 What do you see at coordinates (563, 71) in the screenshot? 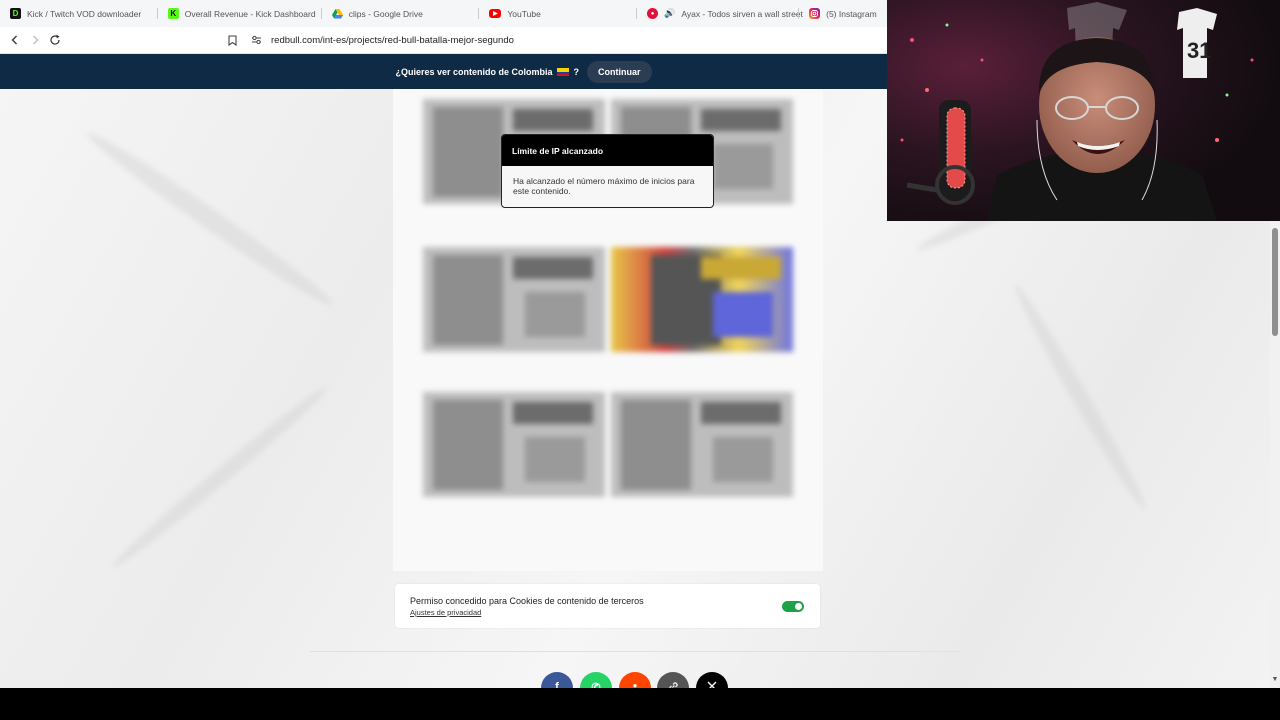
I see `colombia-flag-icon` at bounding box center [563, 71].